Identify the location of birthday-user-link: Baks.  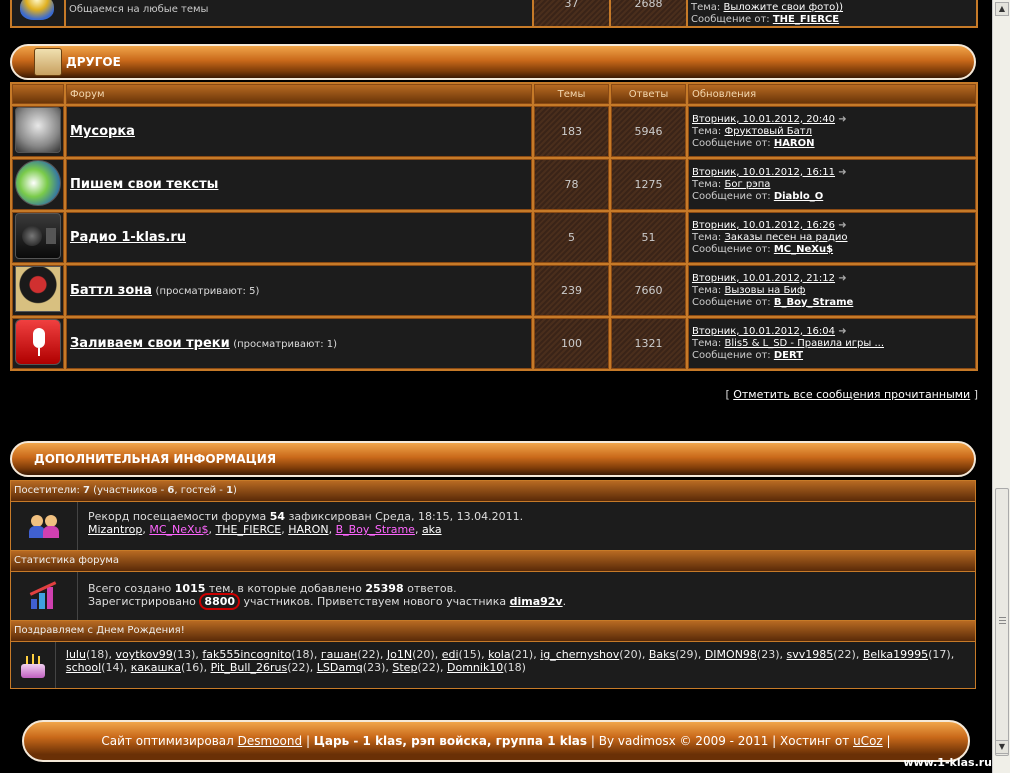
(662, 654).